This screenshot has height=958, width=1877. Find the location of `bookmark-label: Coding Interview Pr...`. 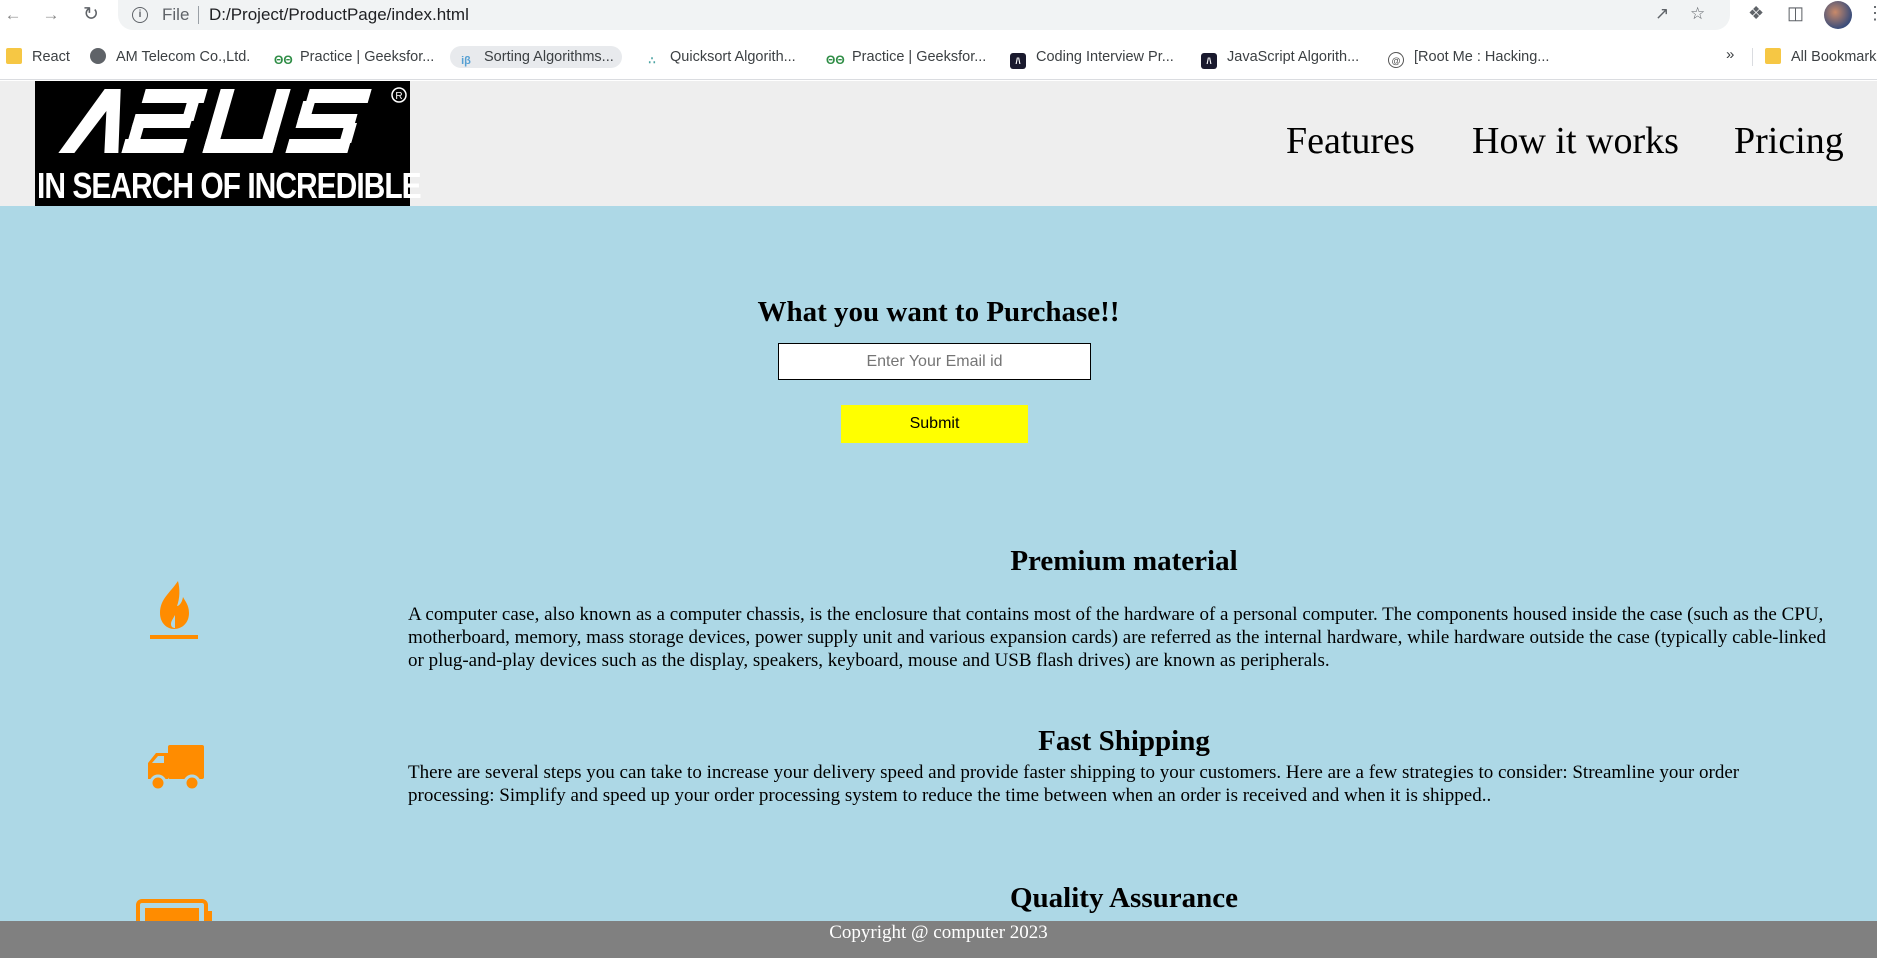

bookmark-label: Coding Interview Pr... is located at coordinates (1105, 57).